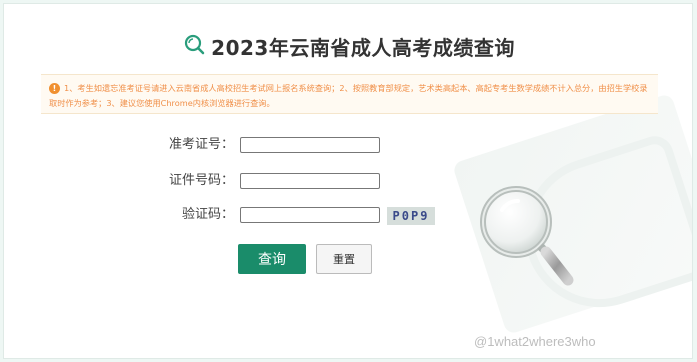 The width and height of the screenshot is (697, 362). I want to click on query-button: 查询, so click(272, 259).